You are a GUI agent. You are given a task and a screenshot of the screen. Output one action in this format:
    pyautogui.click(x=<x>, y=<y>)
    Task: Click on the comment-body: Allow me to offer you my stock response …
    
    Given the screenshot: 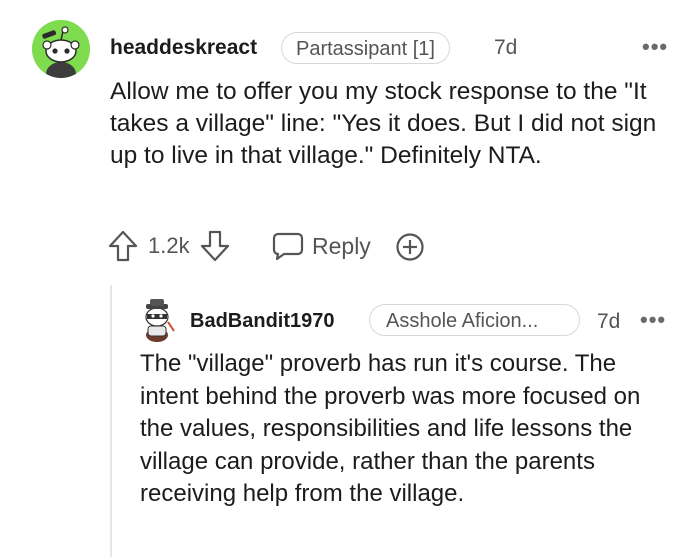 What is the action you would take?
    pyautogui.click(x=383, y=123)
    